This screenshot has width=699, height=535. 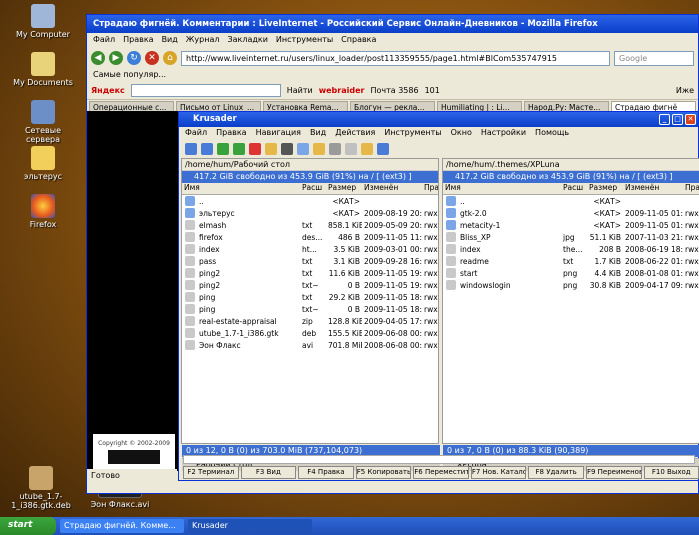 I want to click on refresh-icon, so click(x=223, y=149).